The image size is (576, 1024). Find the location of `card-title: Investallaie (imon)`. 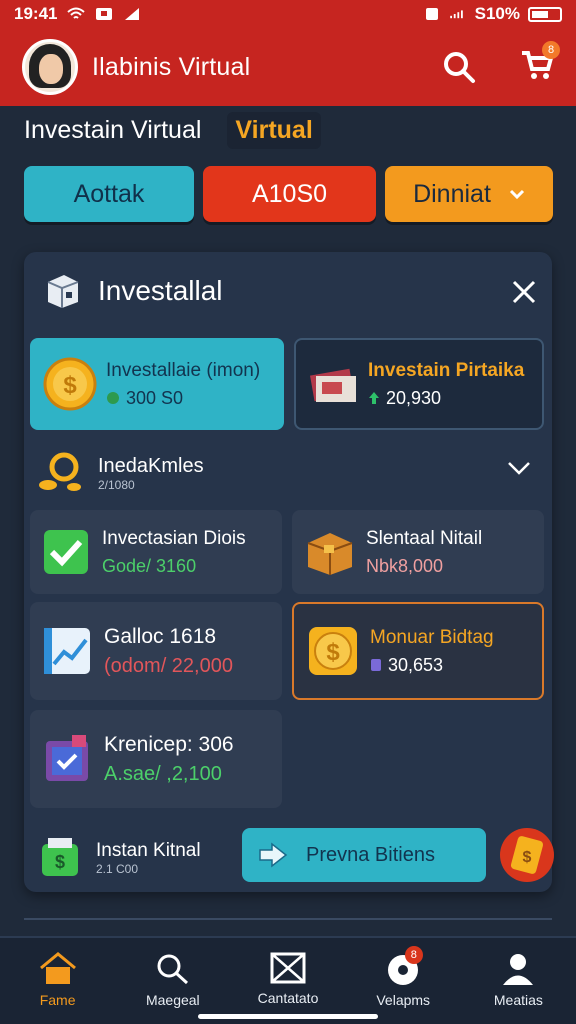

card-title: Investallaie (imon) is located at coordinates (183, 370).